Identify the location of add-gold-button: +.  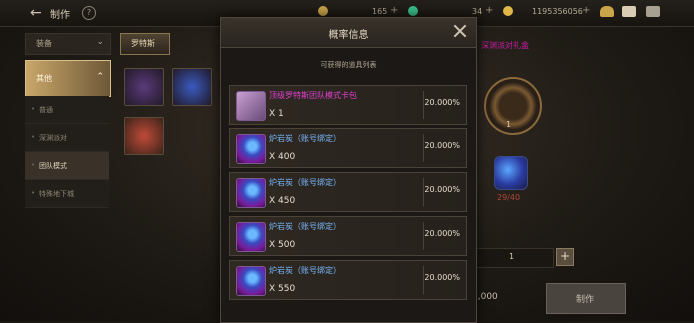
(586, 10).